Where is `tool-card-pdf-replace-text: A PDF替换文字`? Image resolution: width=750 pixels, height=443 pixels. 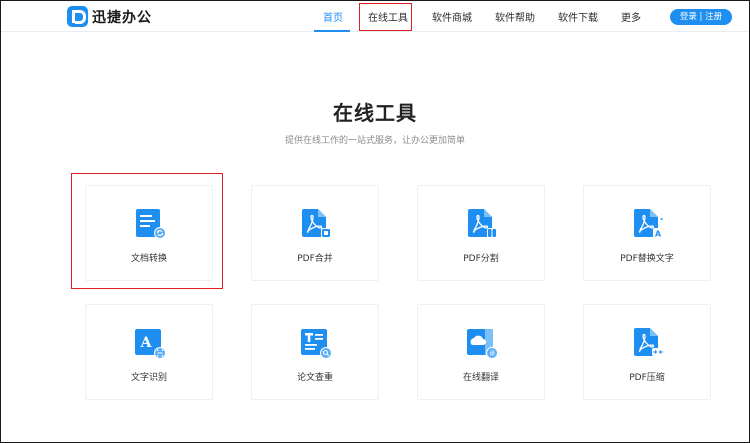
tool-card-pdf-replace-text: A PDF替换文字 is located at coordinates (647, 233).